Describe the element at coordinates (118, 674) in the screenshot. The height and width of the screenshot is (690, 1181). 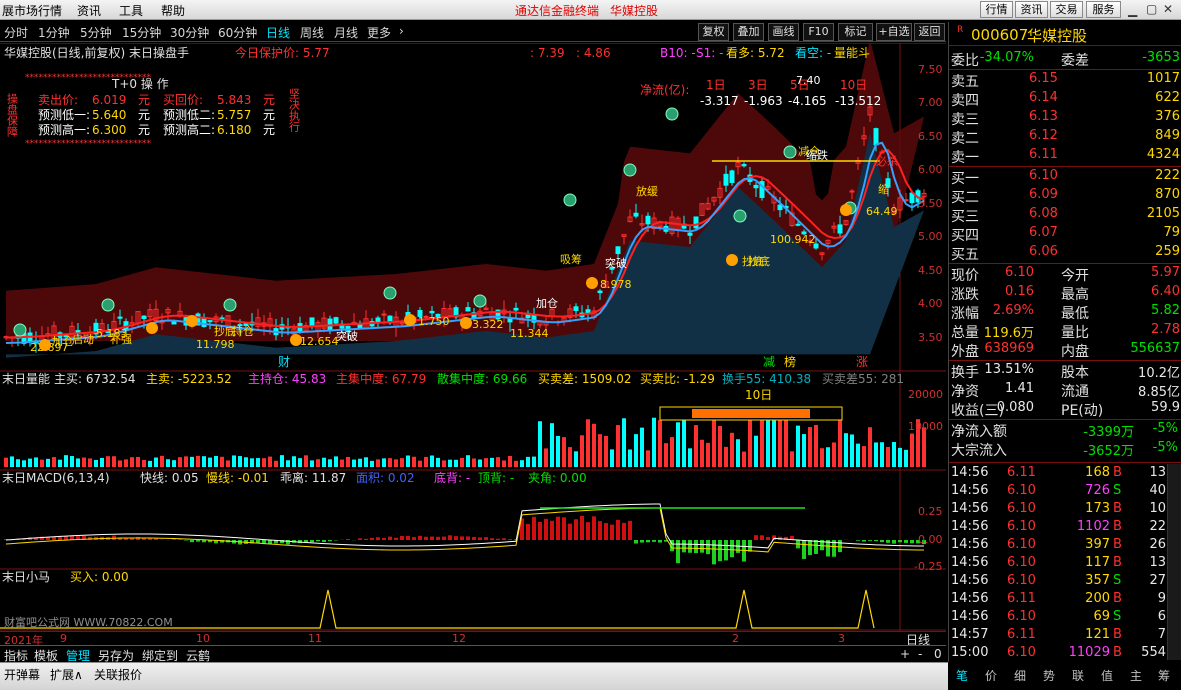
I see `btn-linked-quote: 关联报价` at that location.